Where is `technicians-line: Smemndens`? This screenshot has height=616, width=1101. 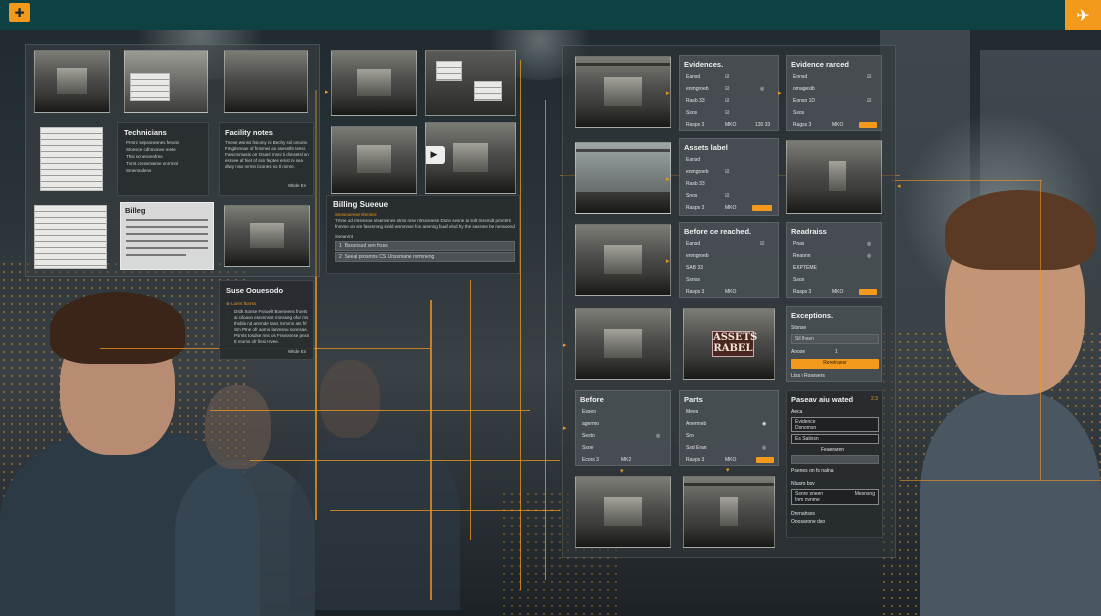 technicians-line: Smemndens is located at coordinates (139, 170).